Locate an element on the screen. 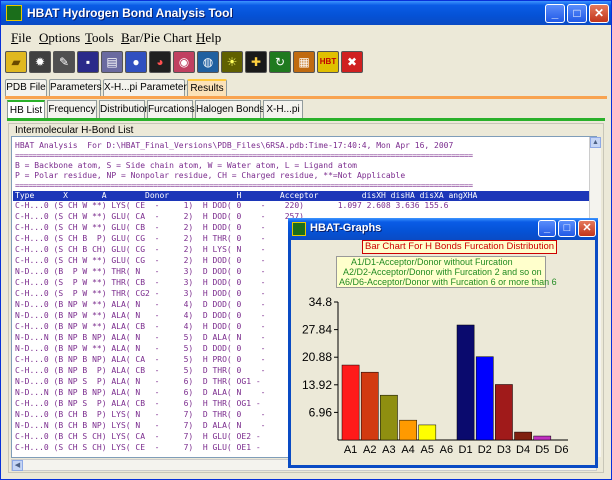  group-label: Intermolecular H-Bond List is located at coordinates (74, 130).